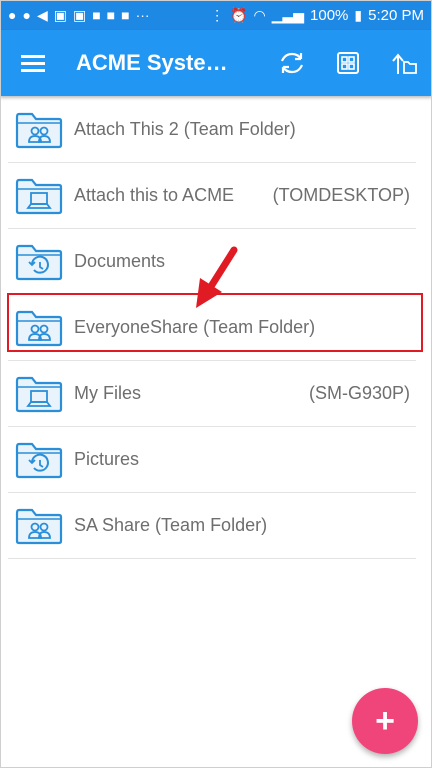  I want to click on grid-view-icon, so click(348, 63).